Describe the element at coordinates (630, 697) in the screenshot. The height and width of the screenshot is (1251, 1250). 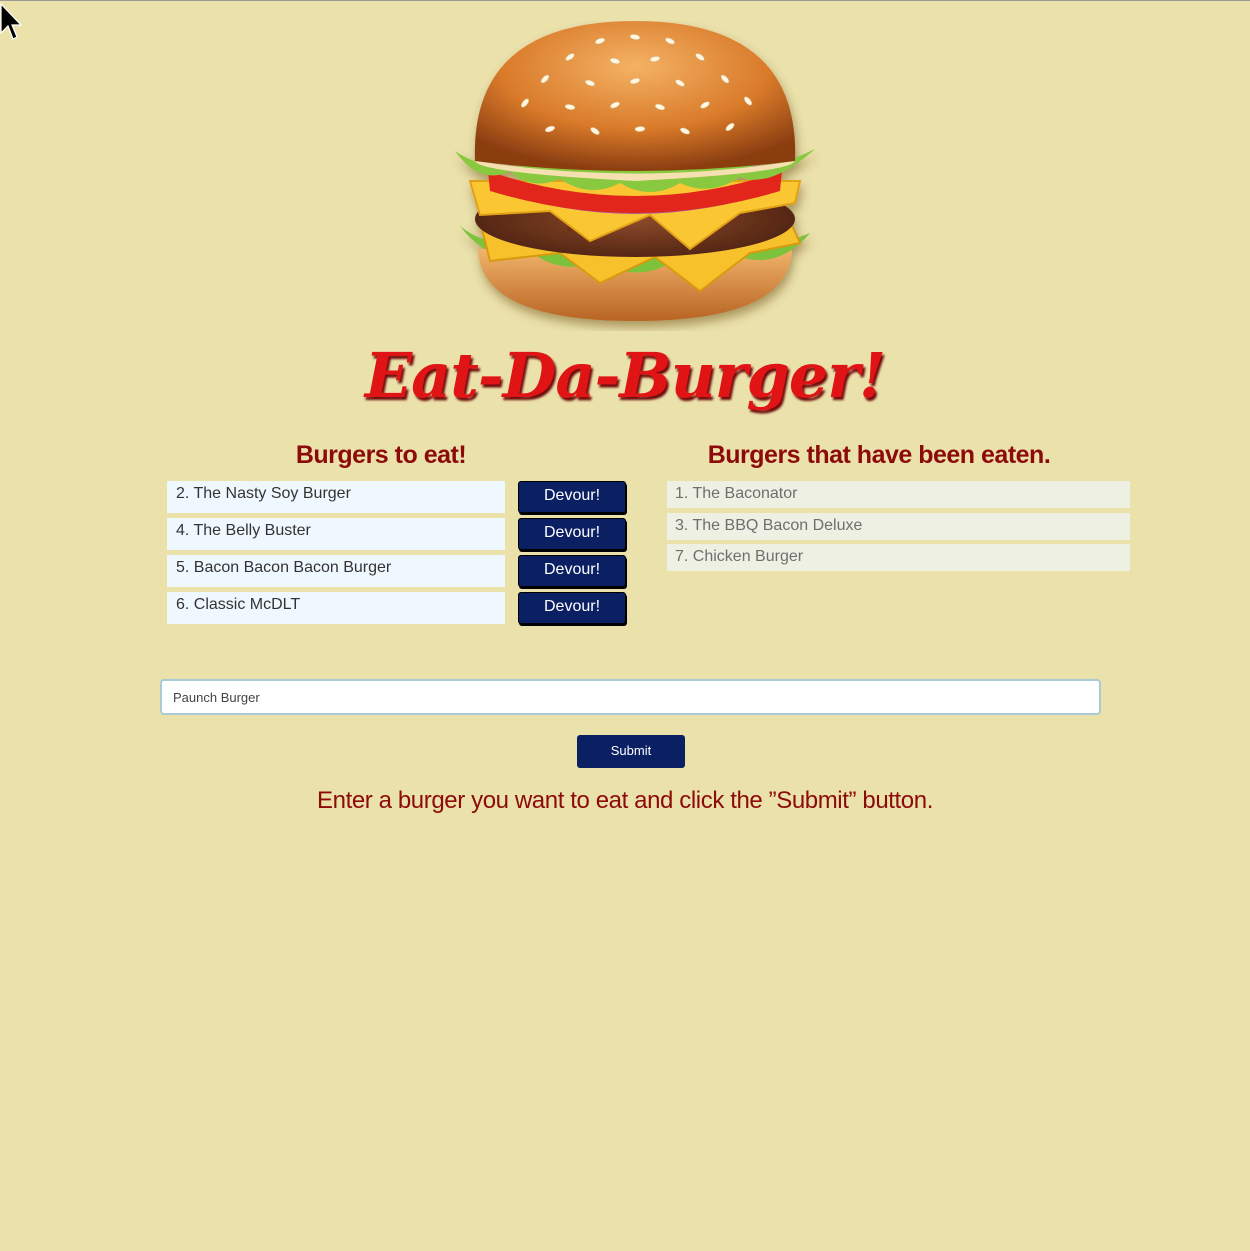
I see `burger-name-input` at that location.